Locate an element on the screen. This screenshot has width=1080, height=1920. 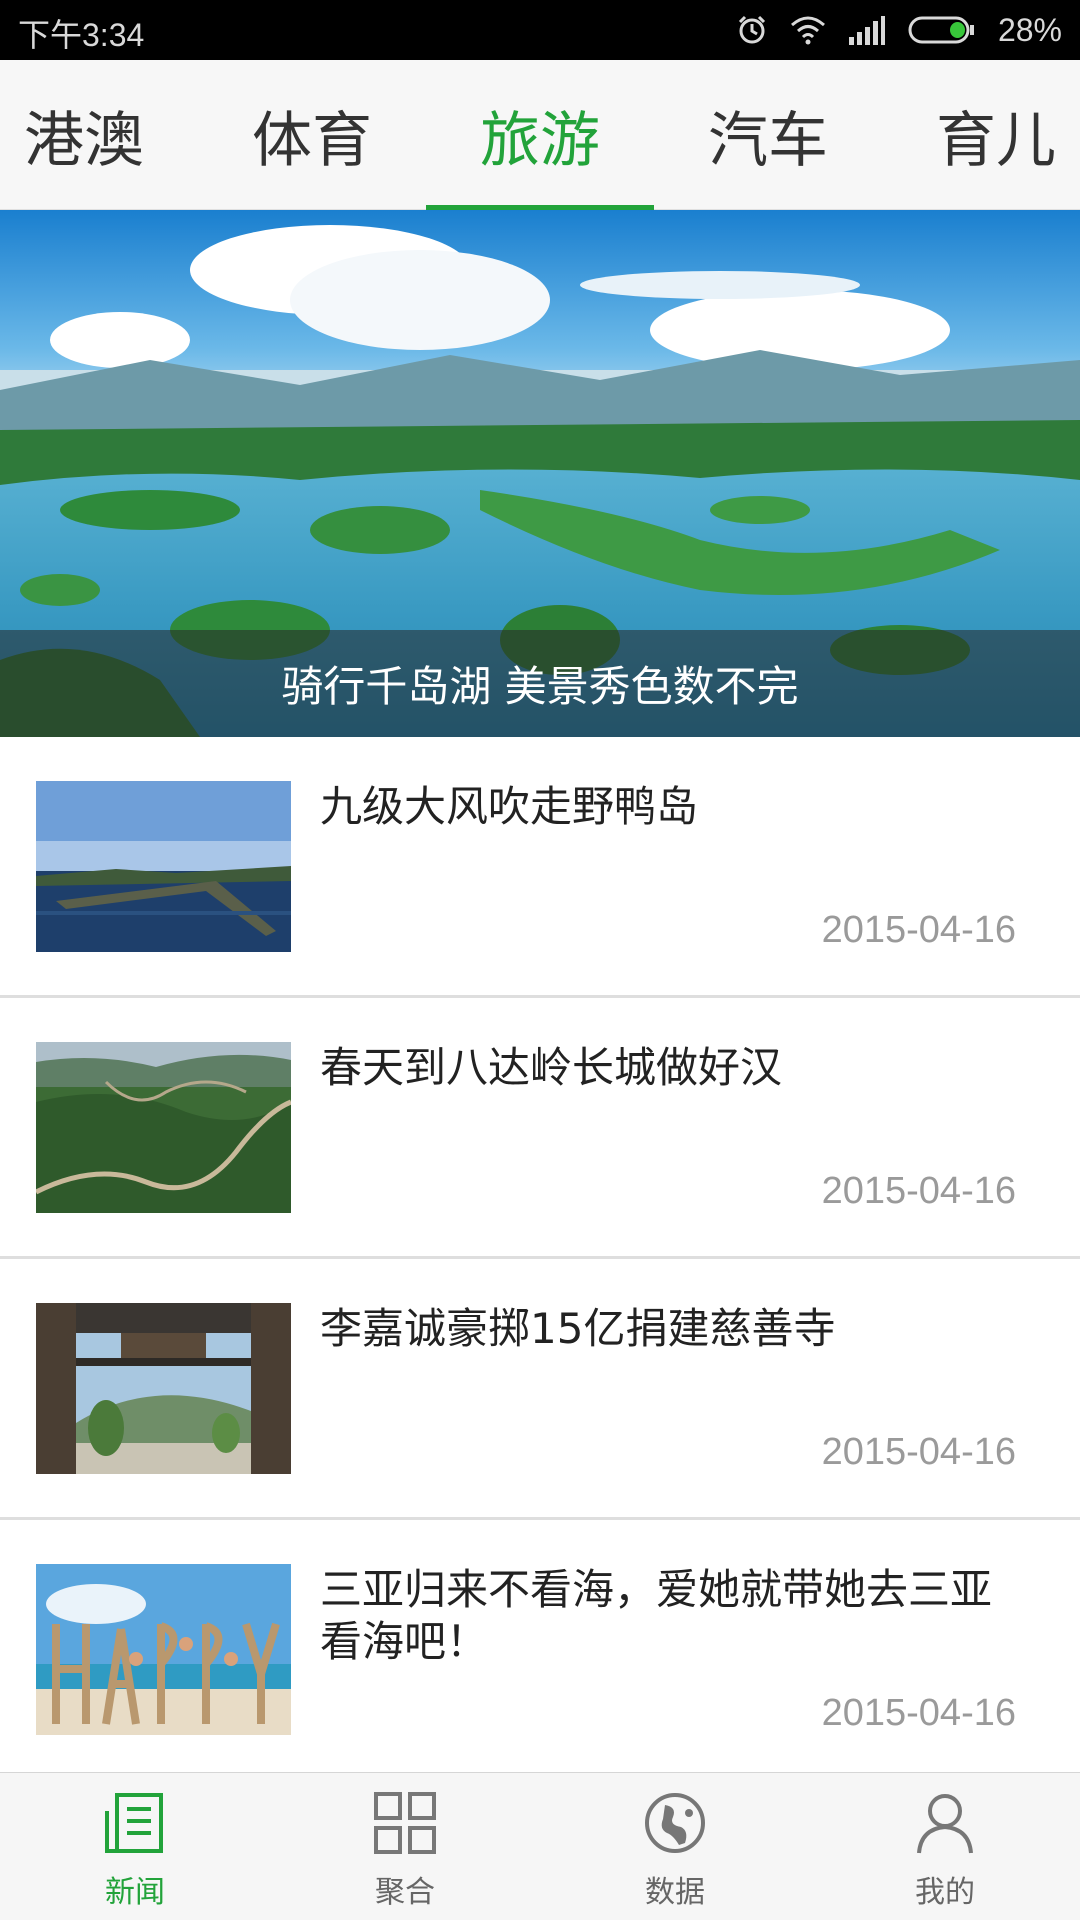
news-title: 三亚归来不看海，爱她就带她去三亚看海吧！ is located at coordinates (656, 1615).